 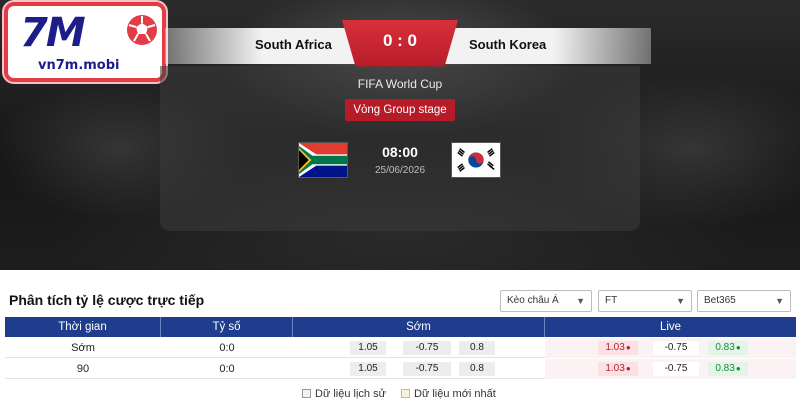 I want to click on stage-badge: Vòng Group stage, so click(x=400, y=110).